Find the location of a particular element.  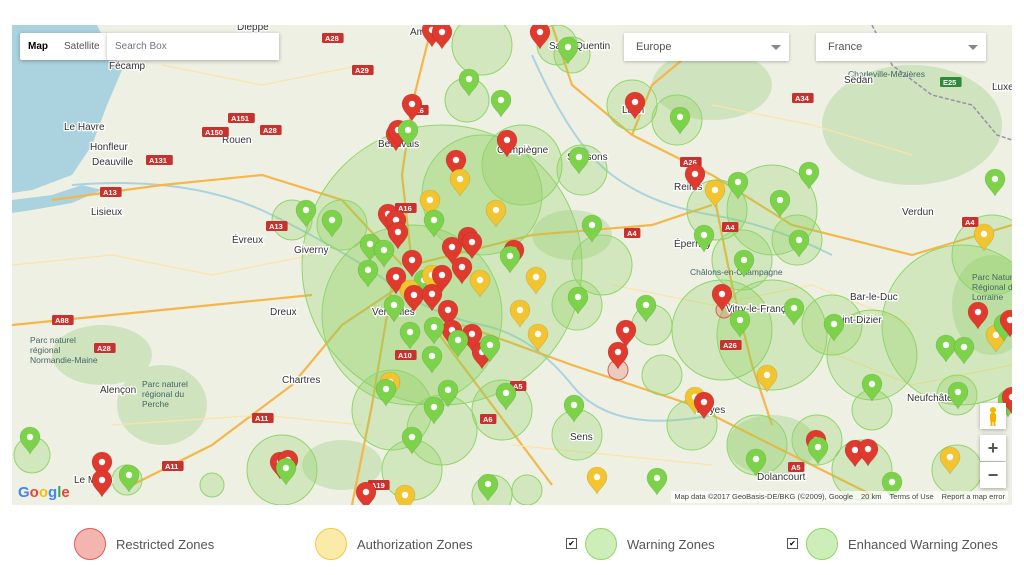

svg-text: A11 is located at coordinates (171, 466).